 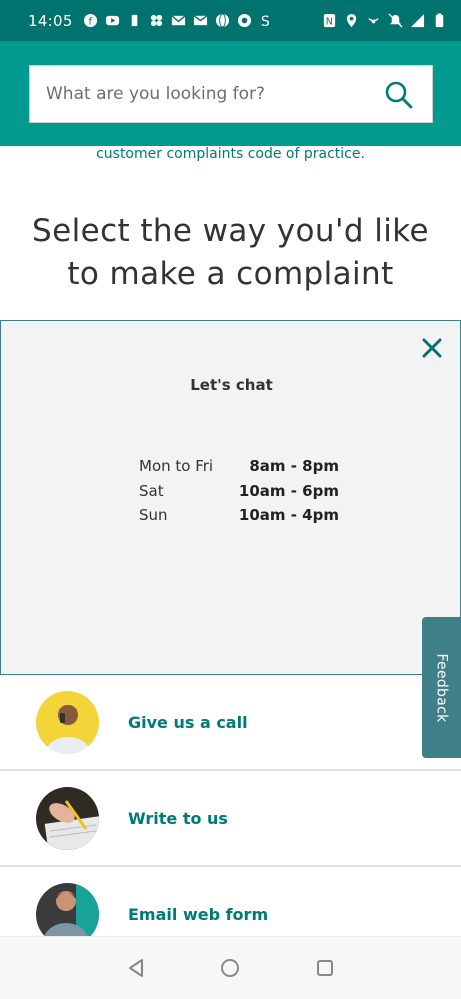 What do you see at coordinates (222, 20) in the screenshot?
I see `globe-icon` at bounding box center [222, 20].